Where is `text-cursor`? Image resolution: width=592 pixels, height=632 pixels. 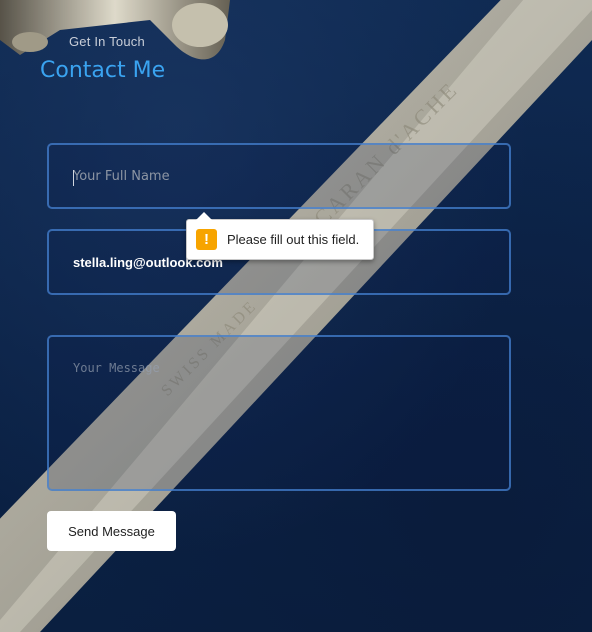 text-cursor is located at coordinates (73, 178).